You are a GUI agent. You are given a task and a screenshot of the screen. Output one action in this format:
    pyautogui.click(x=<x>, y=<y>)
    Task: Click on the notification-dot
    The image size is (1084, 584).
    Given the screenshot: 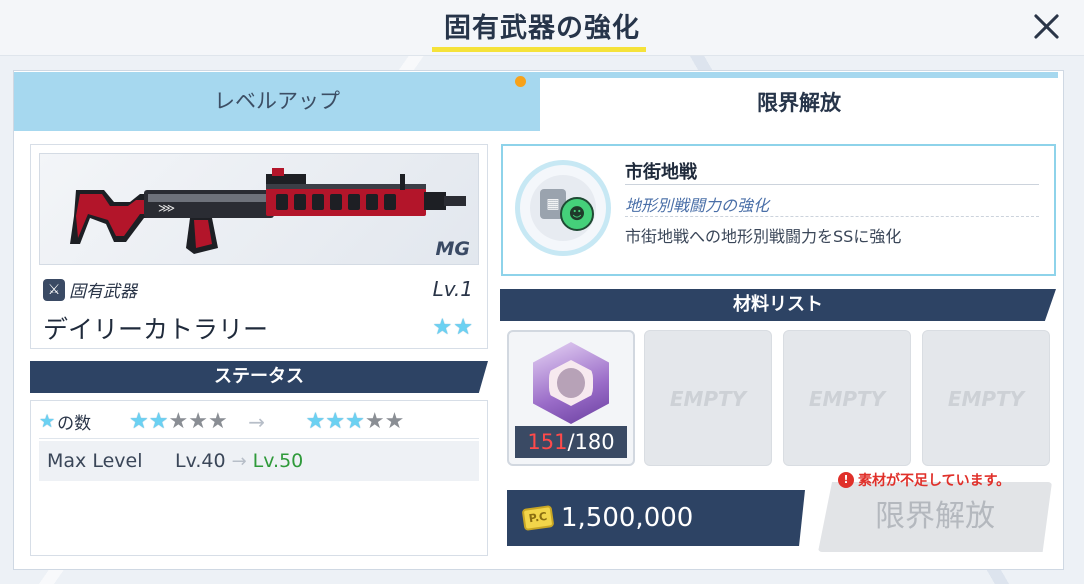 What is the action you would take?
    pyautogui.click(x=520, y=81)
    